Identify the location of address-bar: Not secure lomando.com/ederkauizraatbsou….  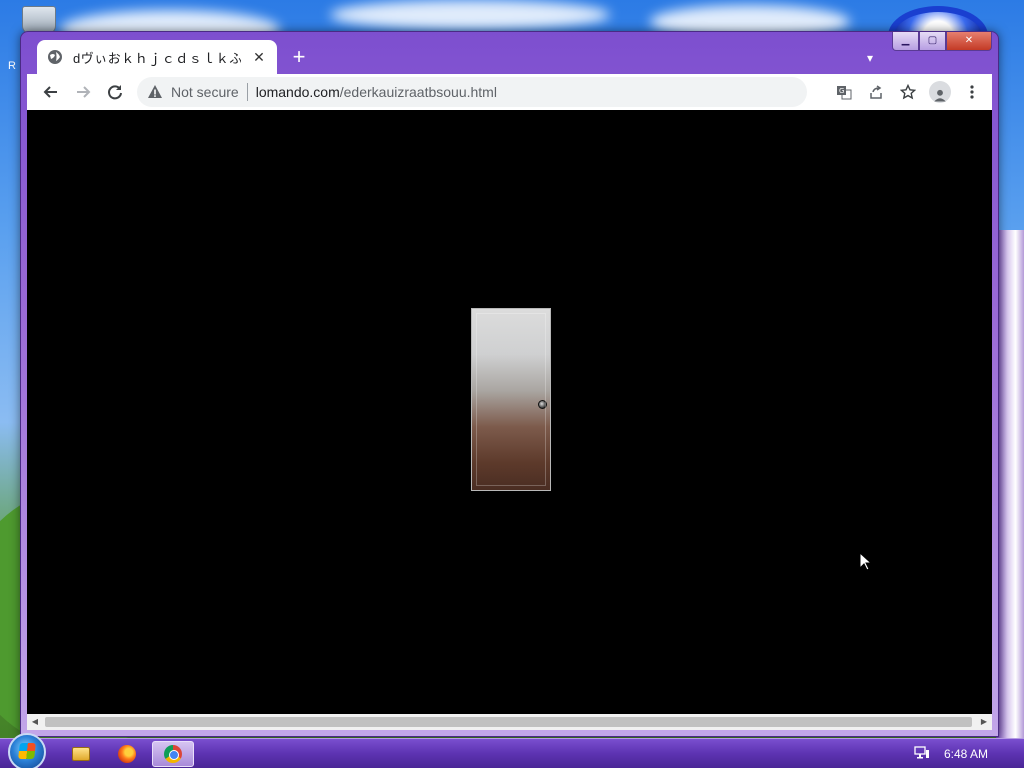
(472, 92).